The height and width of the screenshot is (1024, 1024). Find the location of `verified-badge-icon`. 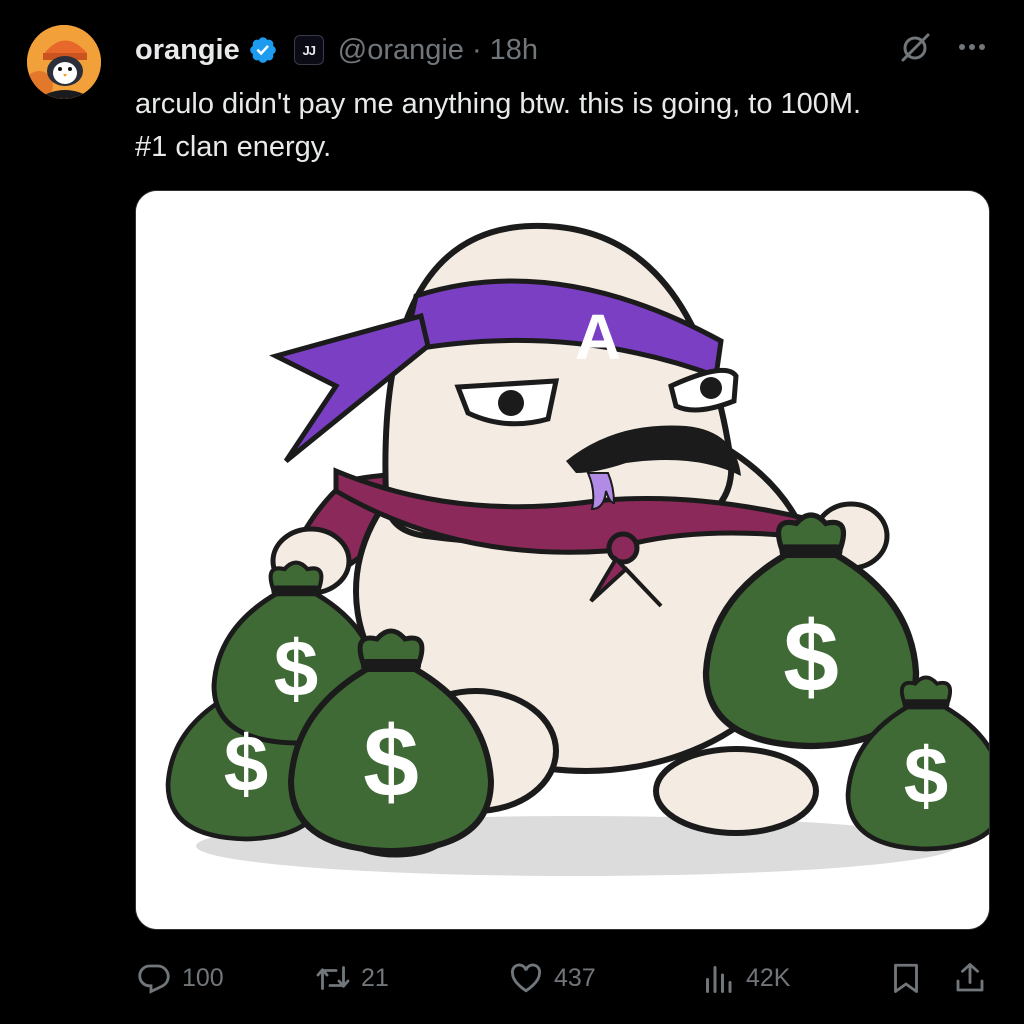

verified-badge-icon is located at coordinates (263, 50).